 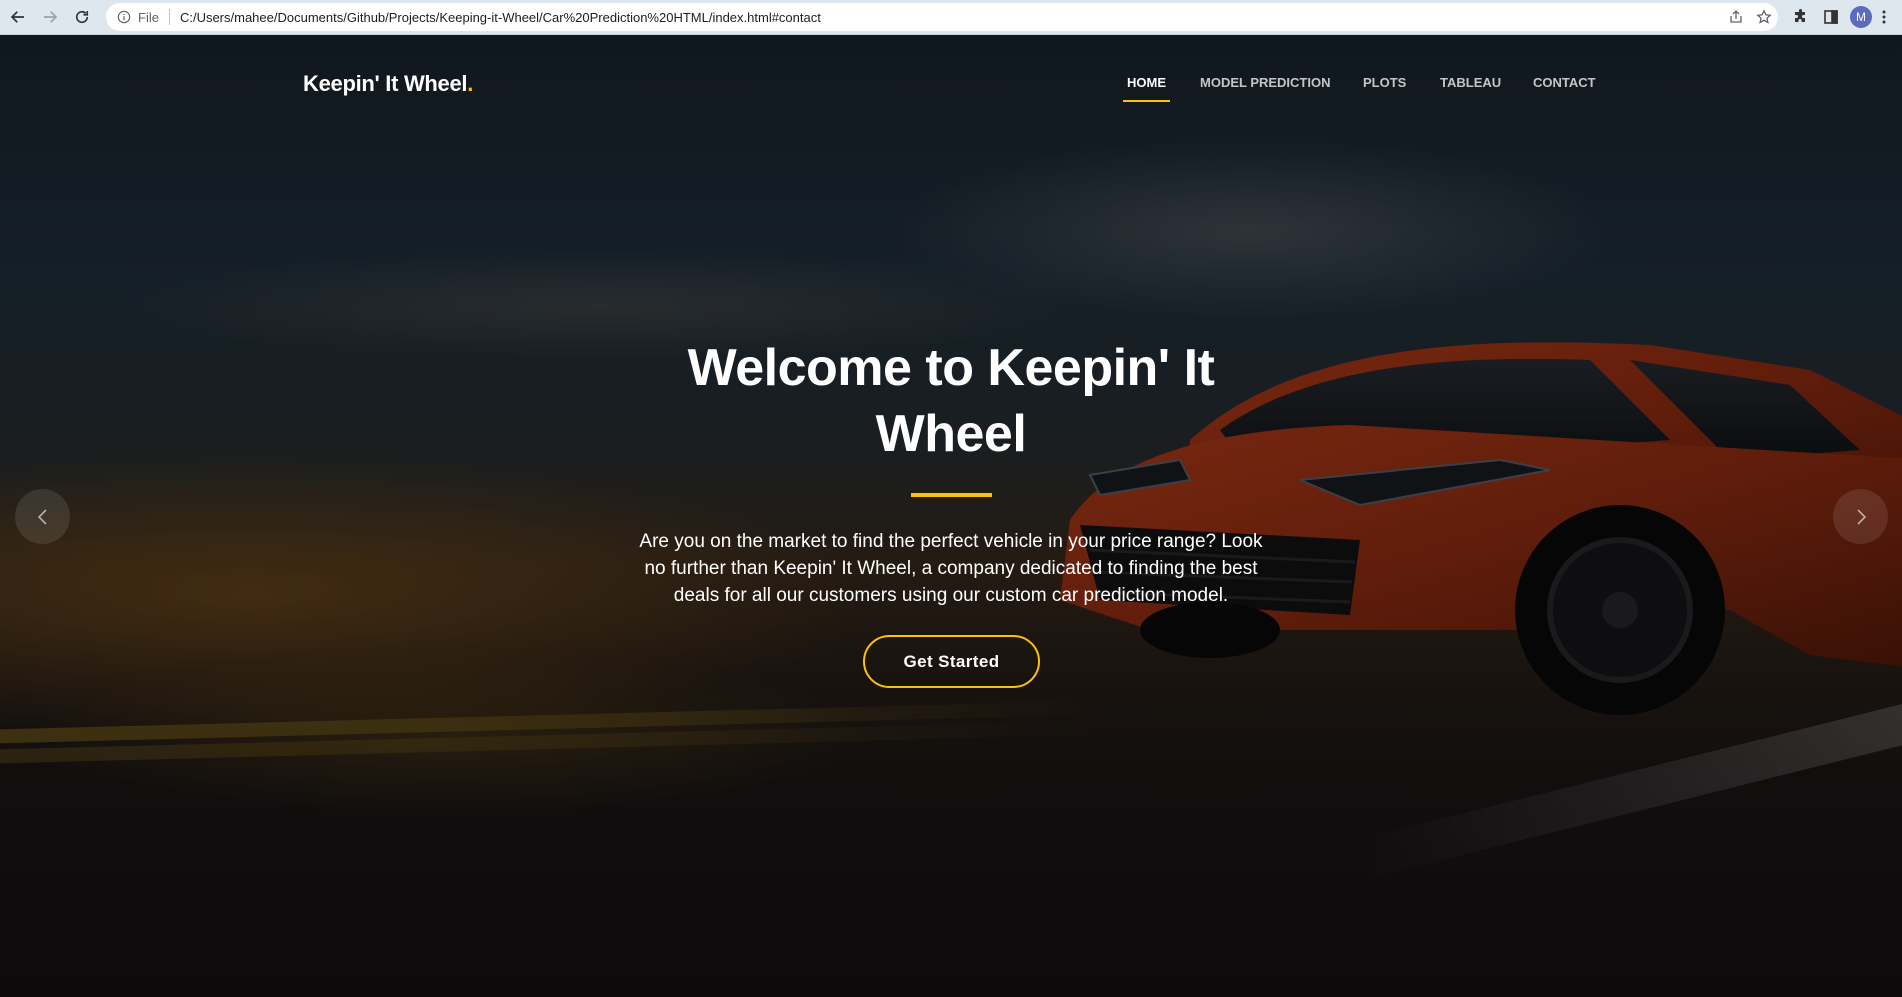 What do you see at coordinates (1470, 85) in the screenshot?
I see `nav-tableau: TABLEAU` at bounding box center [1470, 85].